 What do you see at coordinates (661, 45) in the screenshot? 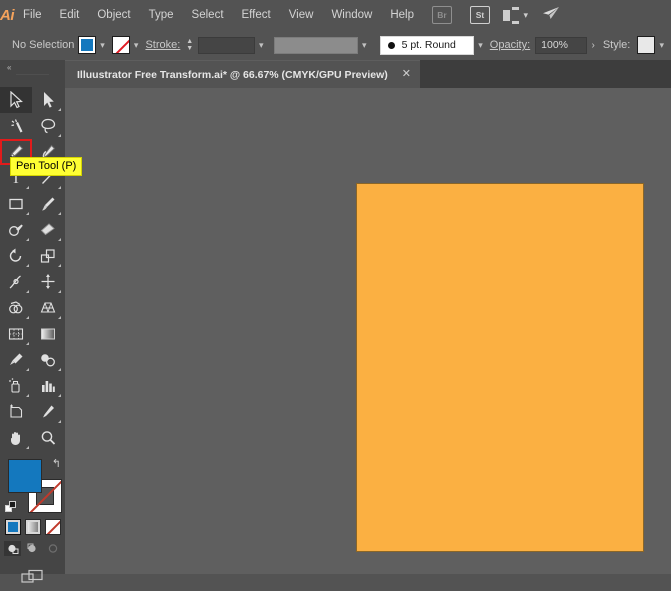
I see `style-chevron-down-icon: ▾` at bounding box center [661, 45].